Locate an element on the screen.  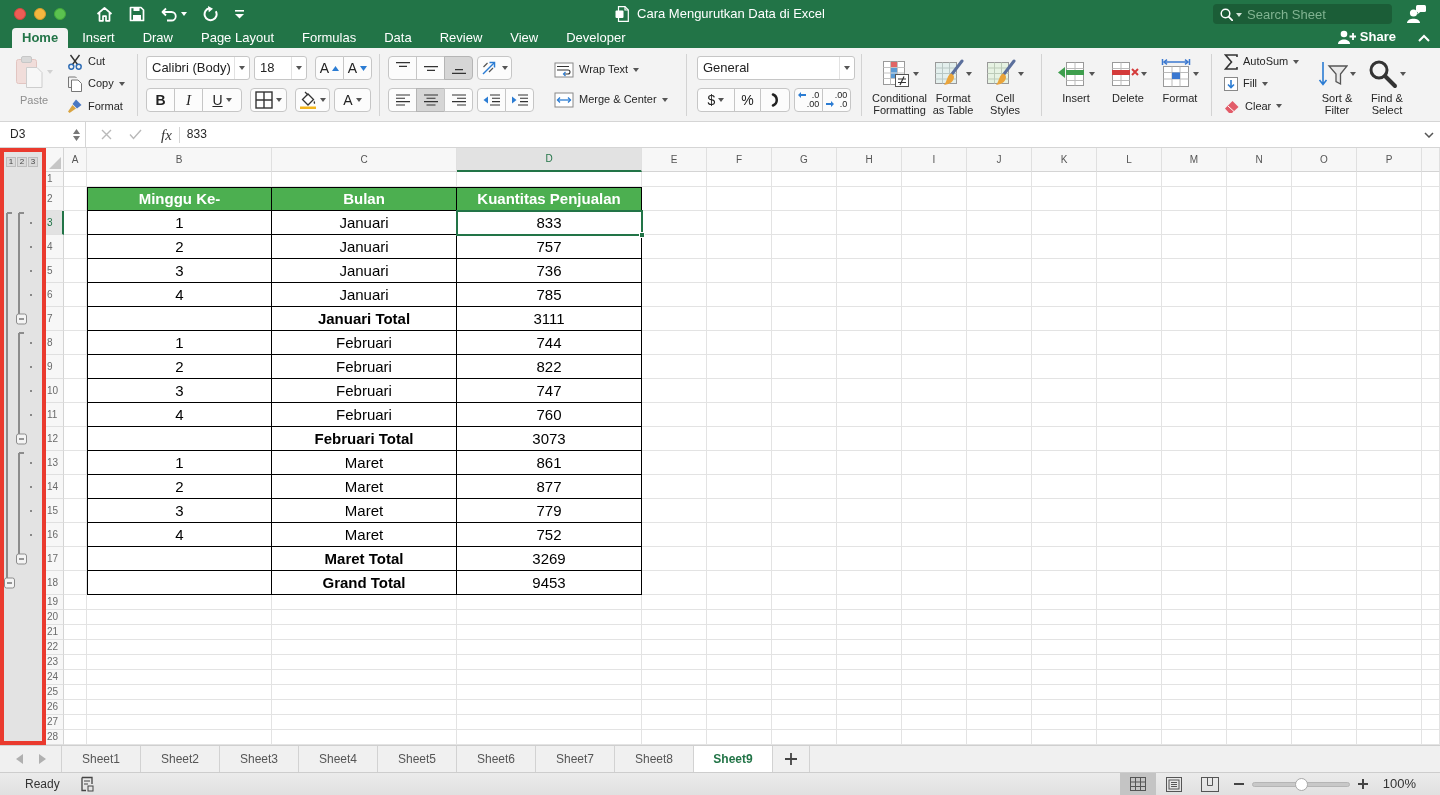
chevron-down-icon is located at coordinates (1429, 134).